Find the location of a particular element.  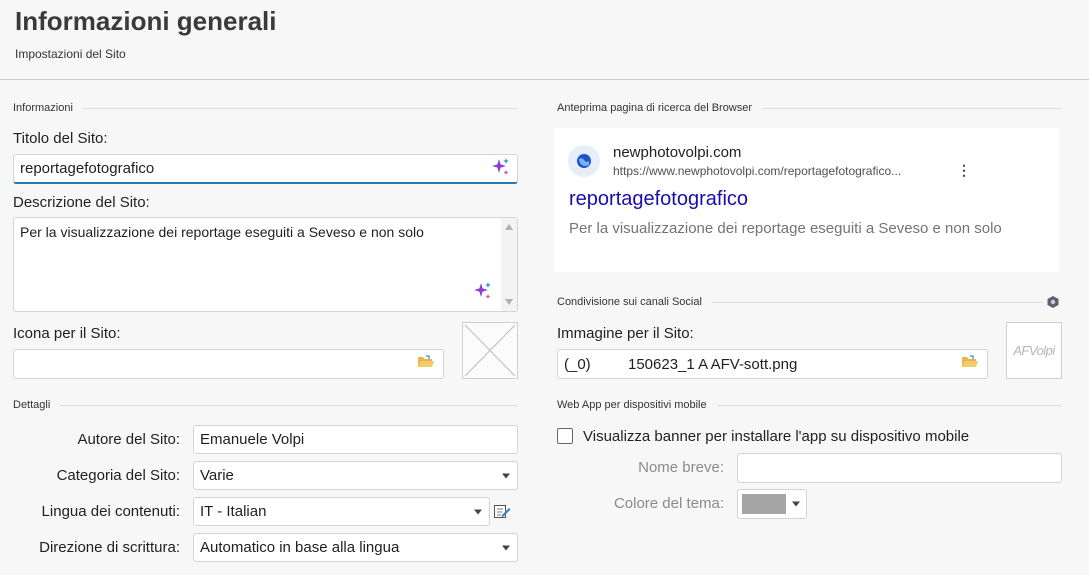

category-label: Categoria del Sito: is located at coordinates (118, 475).